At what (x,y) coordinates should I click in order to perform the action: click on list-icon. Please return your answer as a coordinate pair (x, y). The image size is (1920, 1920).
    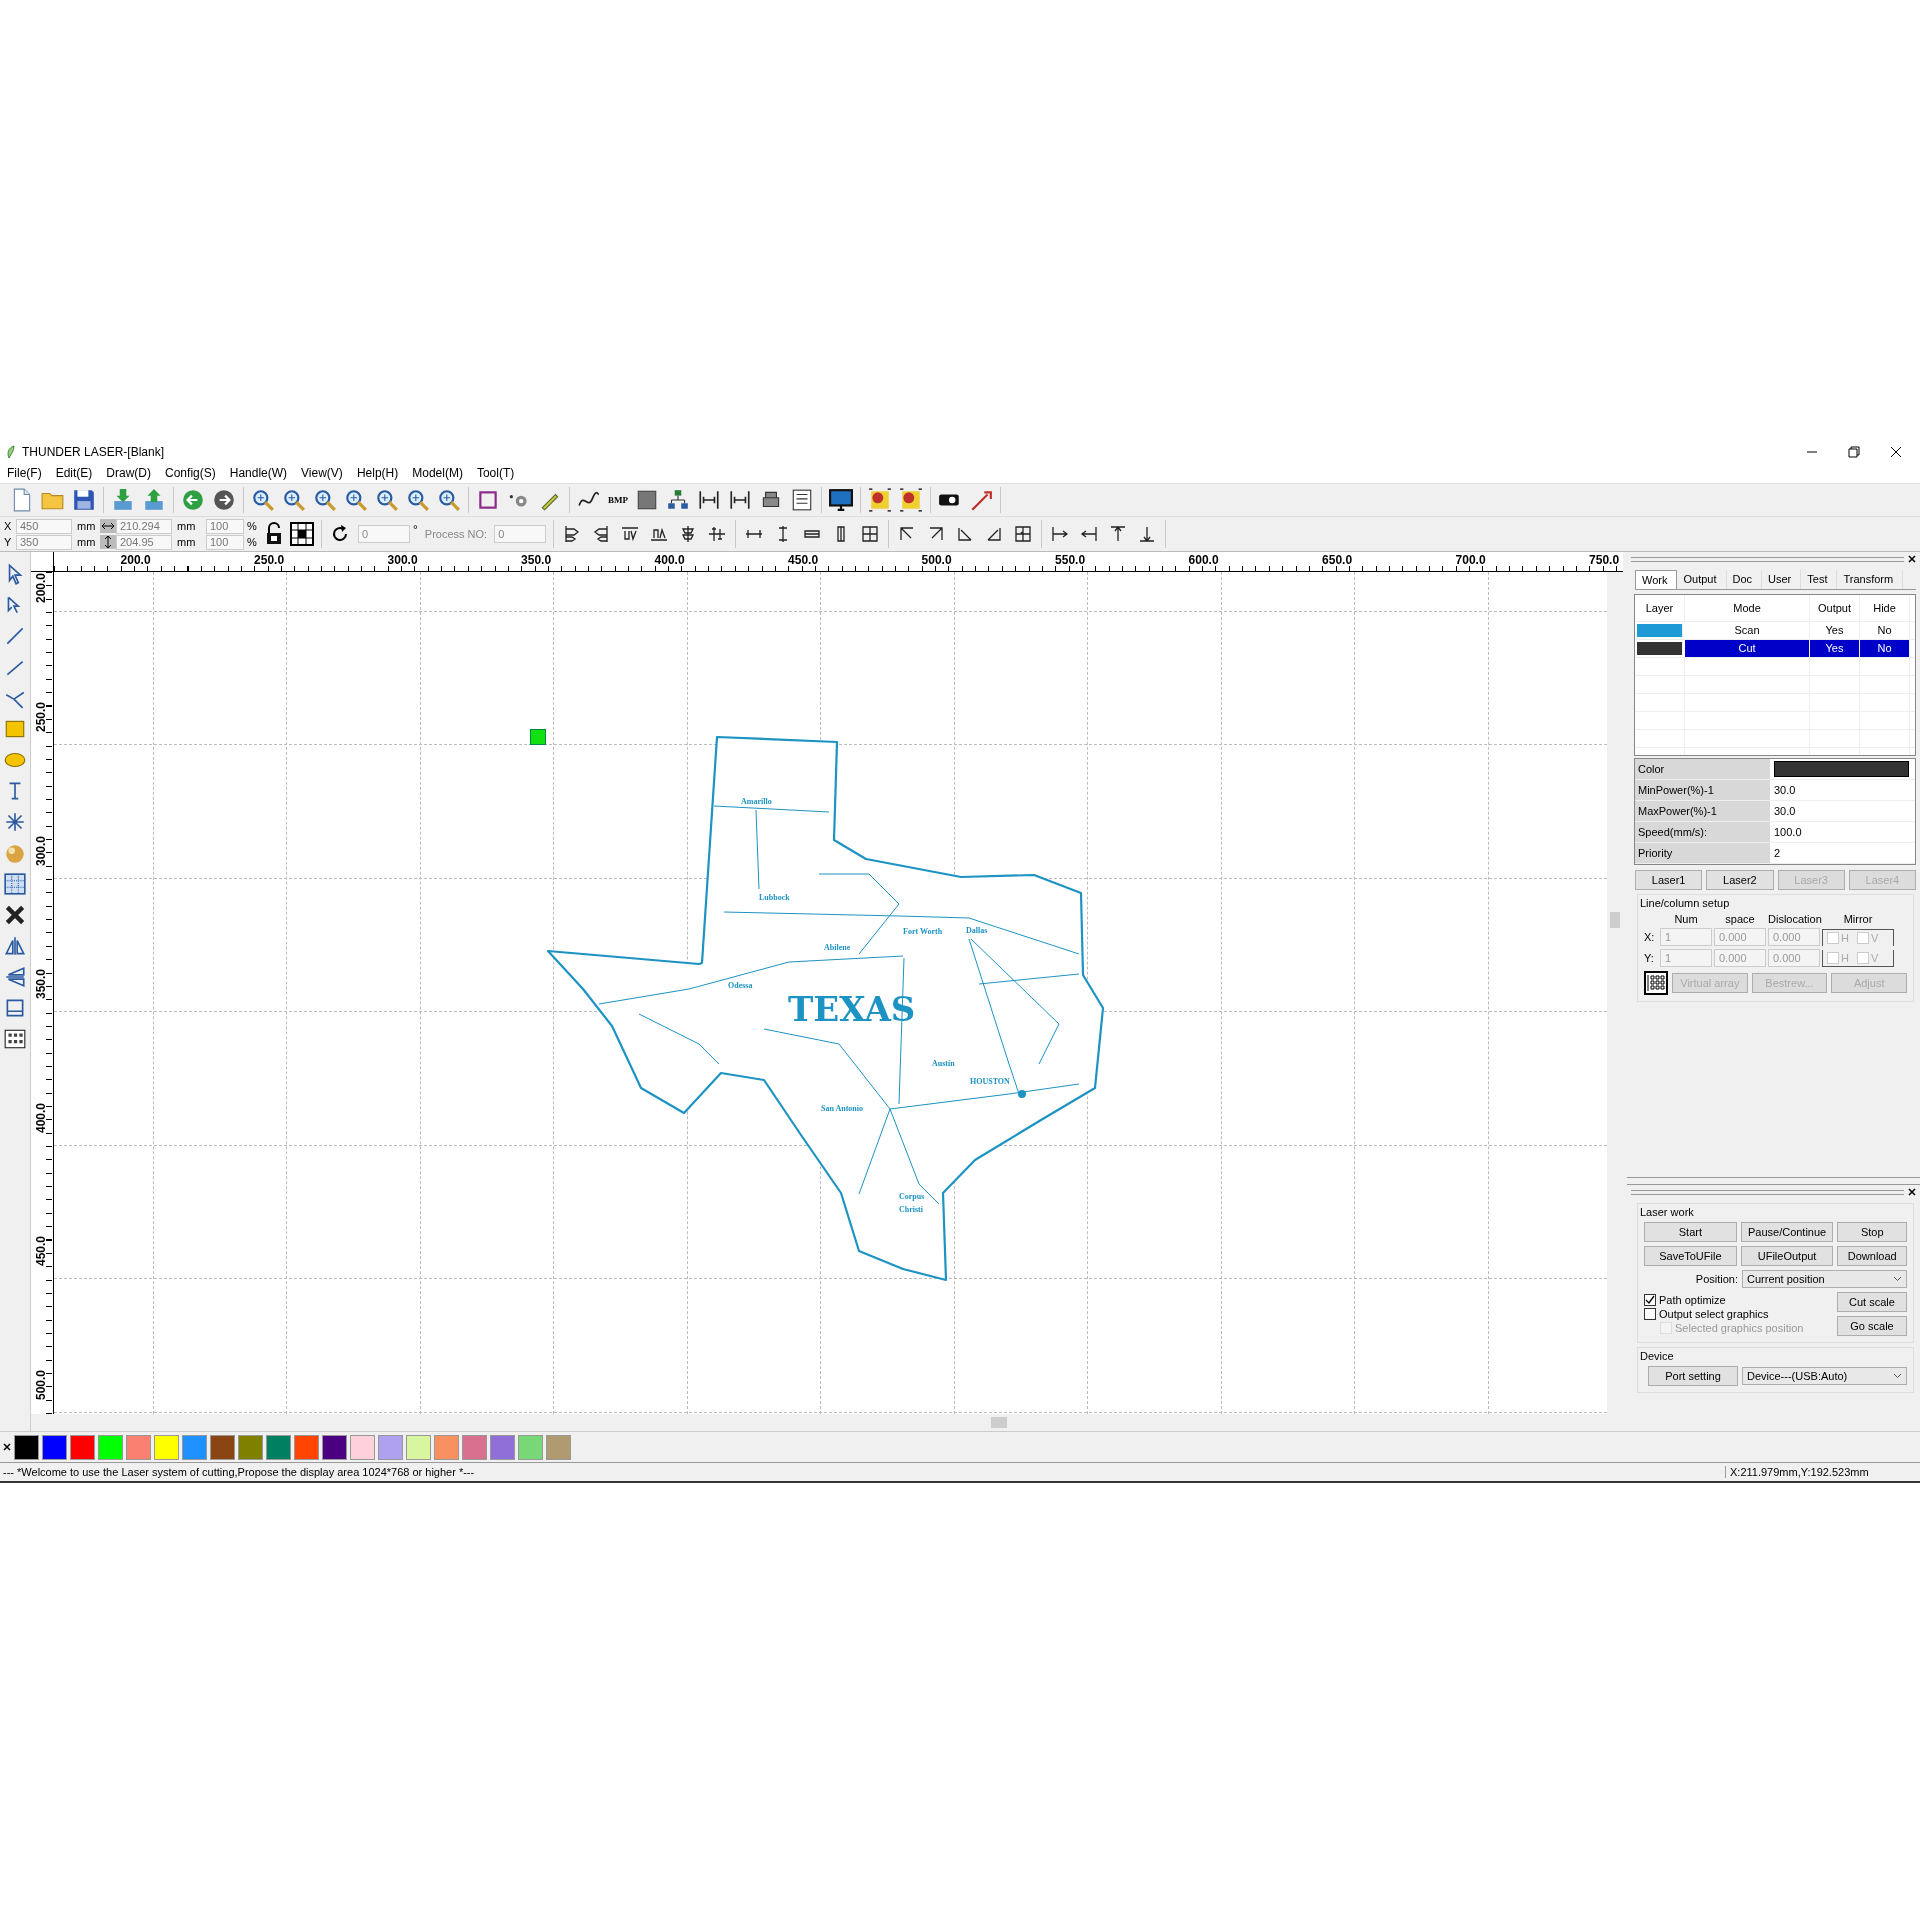
    Looking at the image, I should click on (802, 500).